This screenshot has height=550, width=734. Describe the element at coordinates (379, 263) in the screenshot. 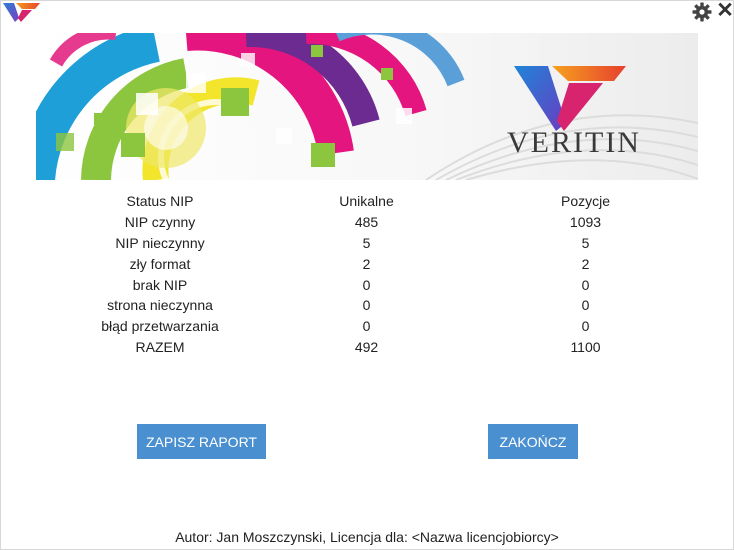

I see `table-row: zły format 2 2` at that location.